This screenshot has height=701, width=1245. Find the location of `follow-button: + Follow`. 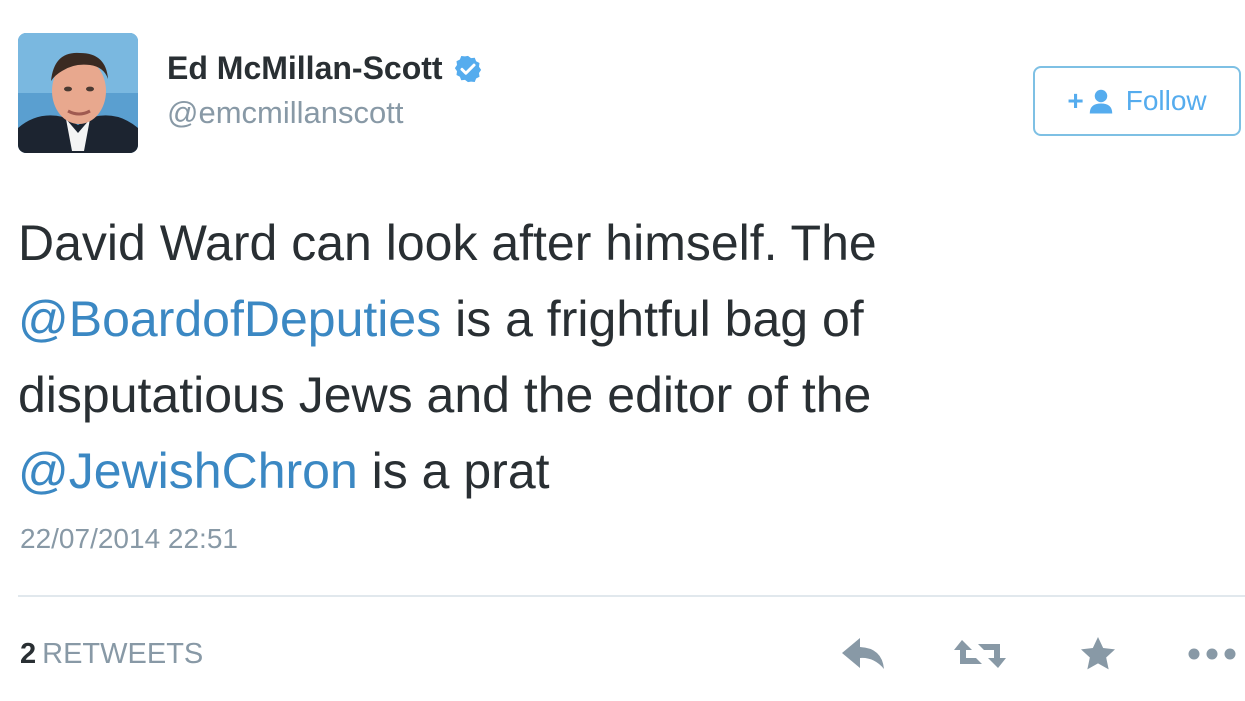

follow-button: + Follow is located at coordinates (1137, 101).